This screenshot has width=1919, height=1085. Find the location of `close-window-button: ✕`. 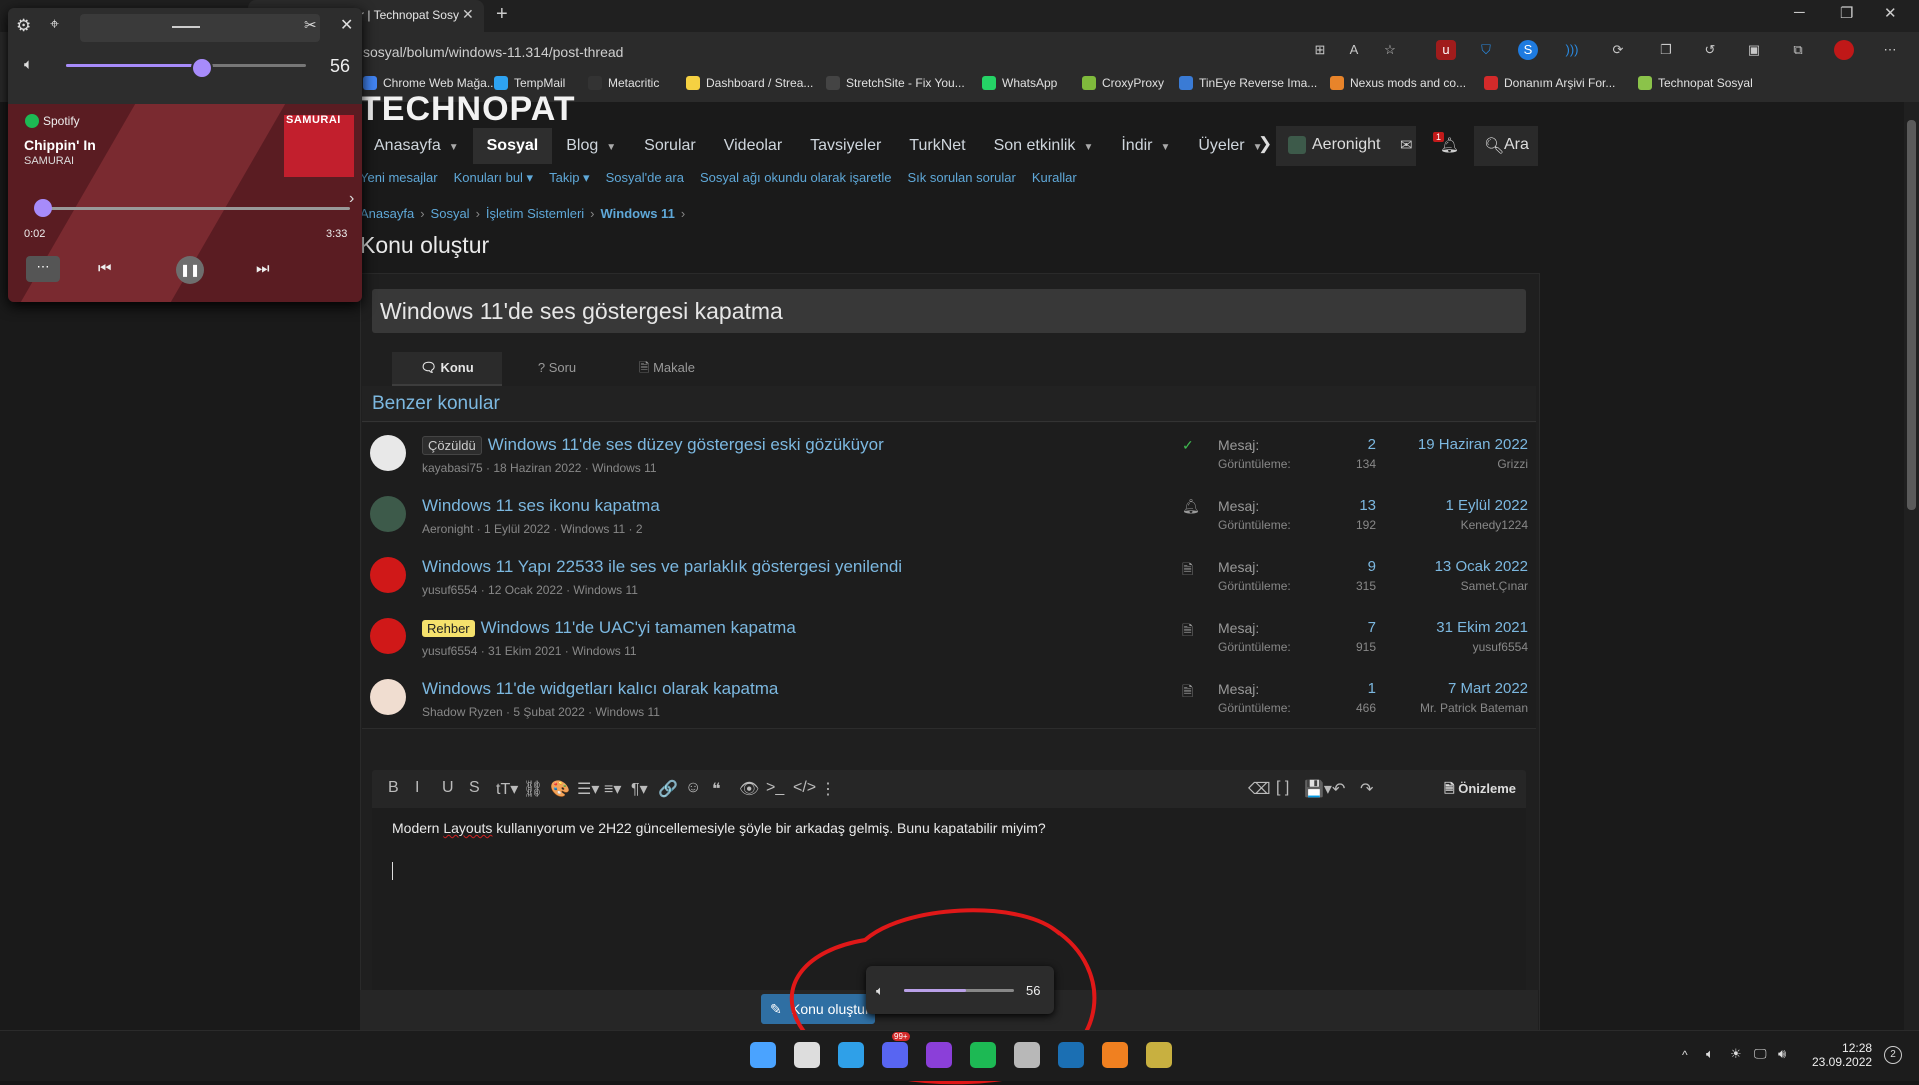

close-window-button: ✕ is located at coordinates (1890, 13).